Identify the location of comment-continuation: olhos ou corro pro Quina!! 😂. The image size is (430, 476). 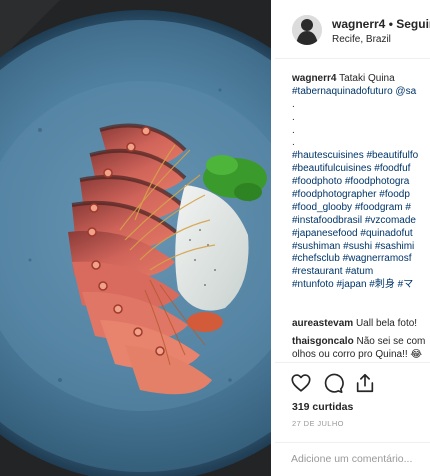
(357, 354).